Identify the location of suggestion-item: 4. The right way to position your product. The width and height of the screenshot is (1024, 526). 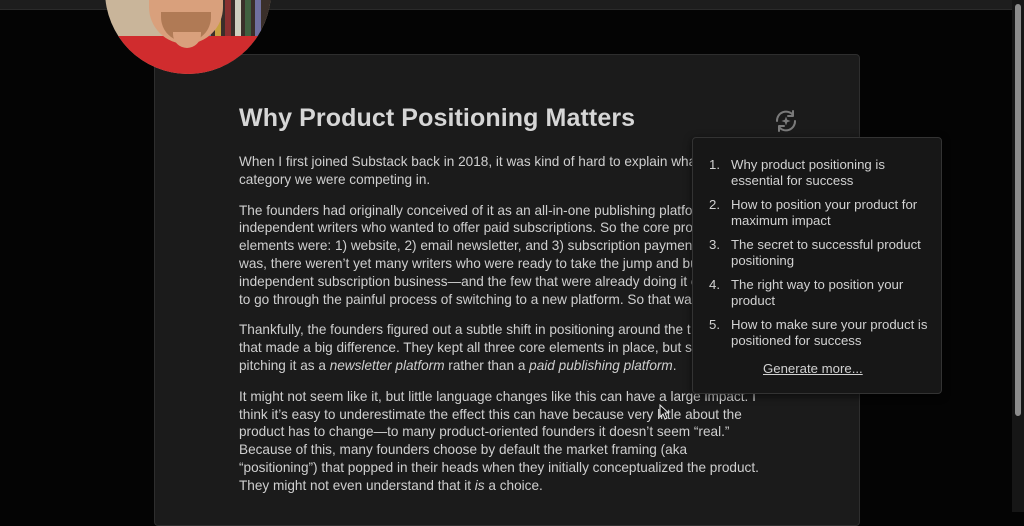
(821, 293).